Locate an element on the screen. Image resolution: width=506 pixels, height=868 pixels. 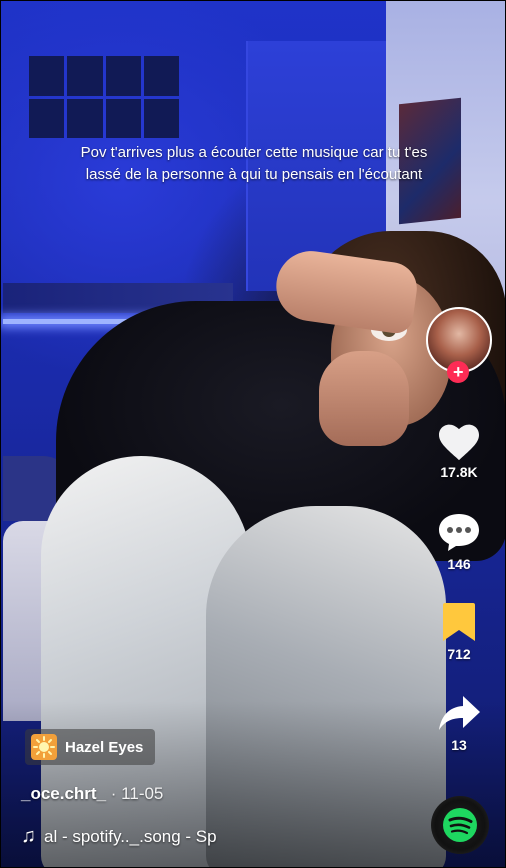
like-button: 17.8K is located at coordinates (459, 450).